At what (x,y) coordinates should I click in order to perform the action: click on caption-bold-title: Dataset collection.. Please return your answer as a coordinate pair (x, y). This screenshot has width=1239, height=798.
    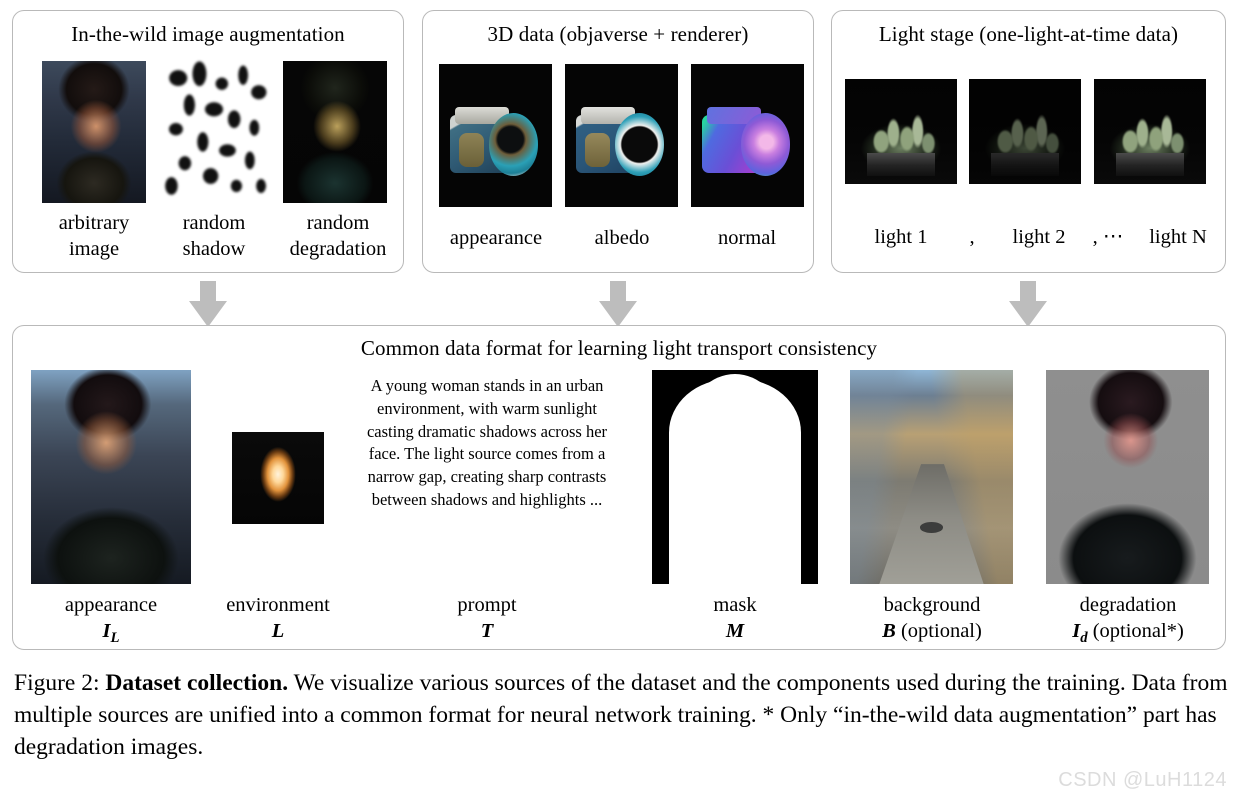
    Looking at the image, I should click on (197, 683).